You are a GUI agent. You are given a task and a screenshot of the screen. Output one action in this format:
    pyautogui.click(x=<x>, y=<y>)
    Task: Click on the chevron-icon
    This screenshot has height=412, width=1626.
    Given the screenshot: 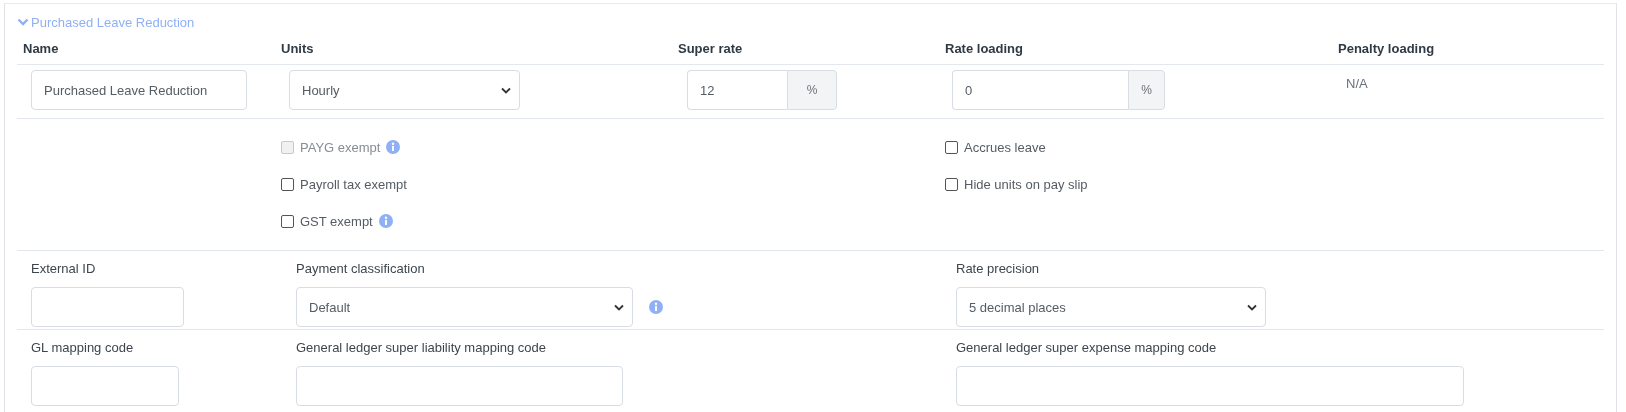 What is the action you would take?
    pyautogui.click(x=23, y=22)
    